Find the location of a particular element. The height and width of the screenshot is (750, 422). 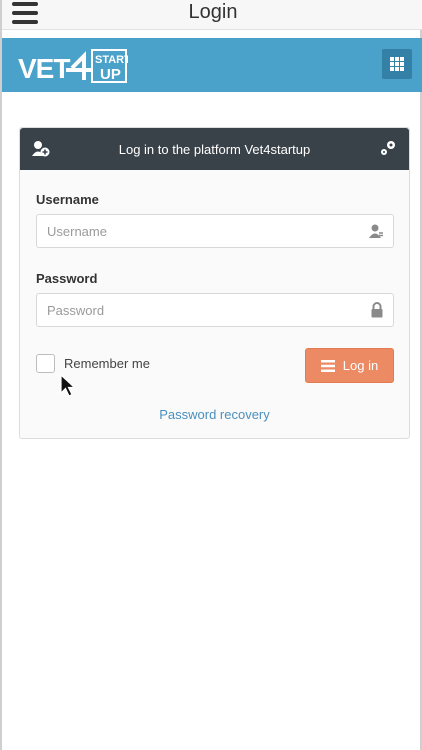

password-label: Password is located at coordinates (67, 278).